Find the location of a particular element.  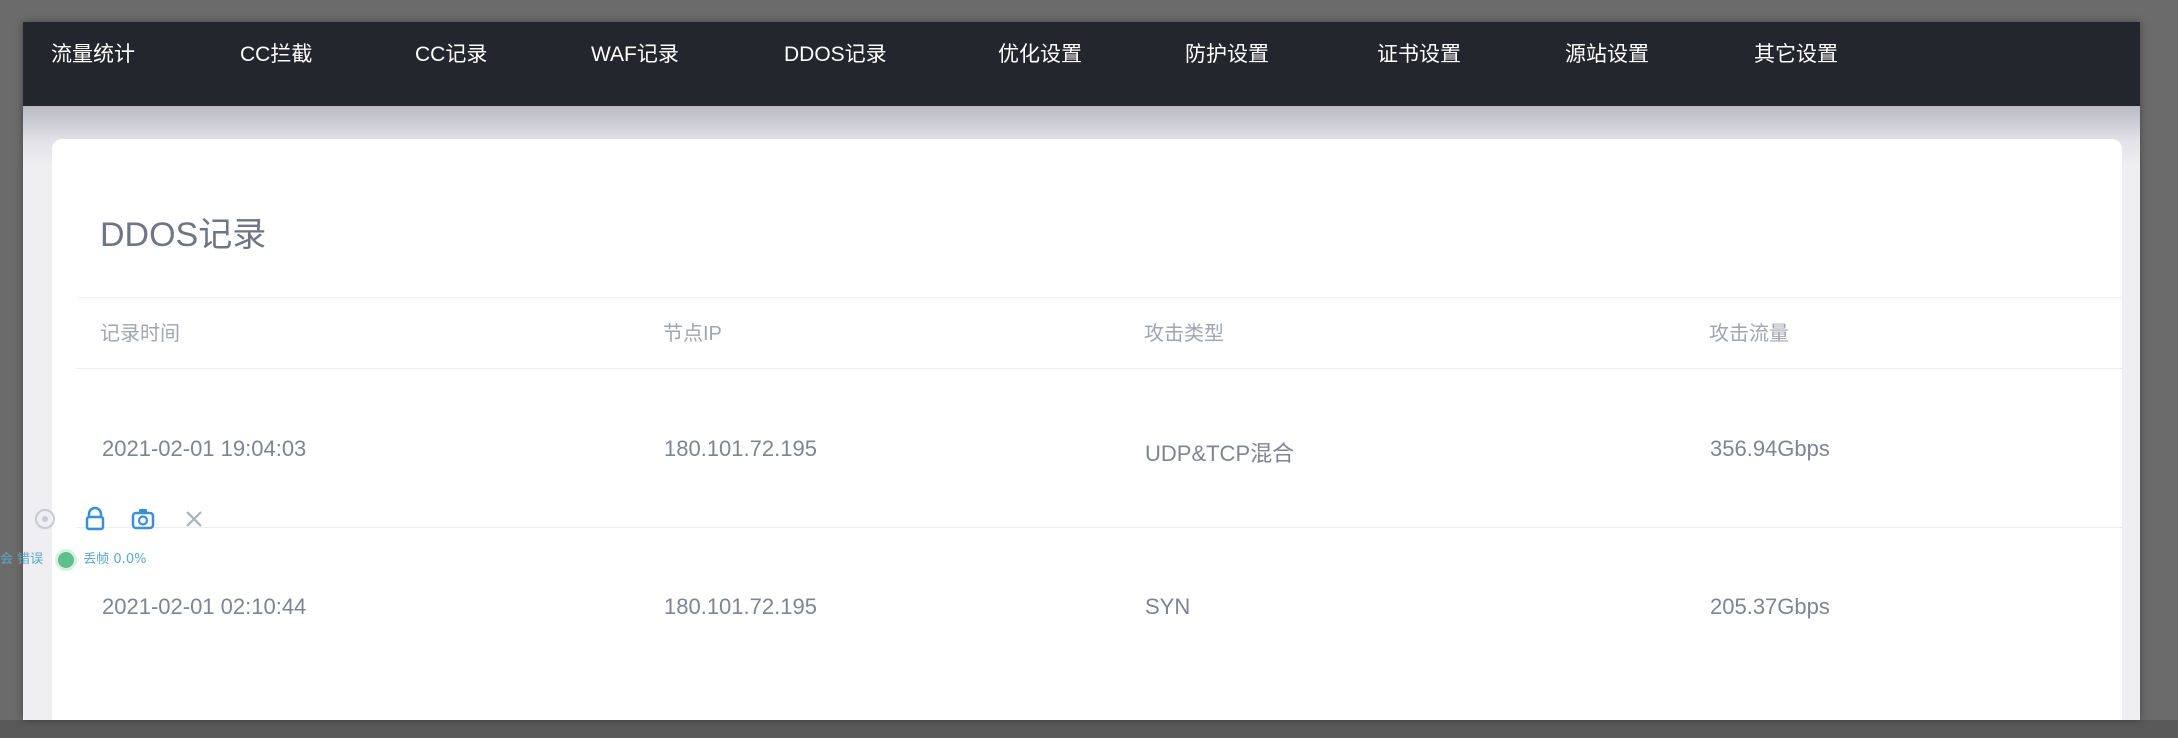

lock-icon is located at coordinates (95, 519).